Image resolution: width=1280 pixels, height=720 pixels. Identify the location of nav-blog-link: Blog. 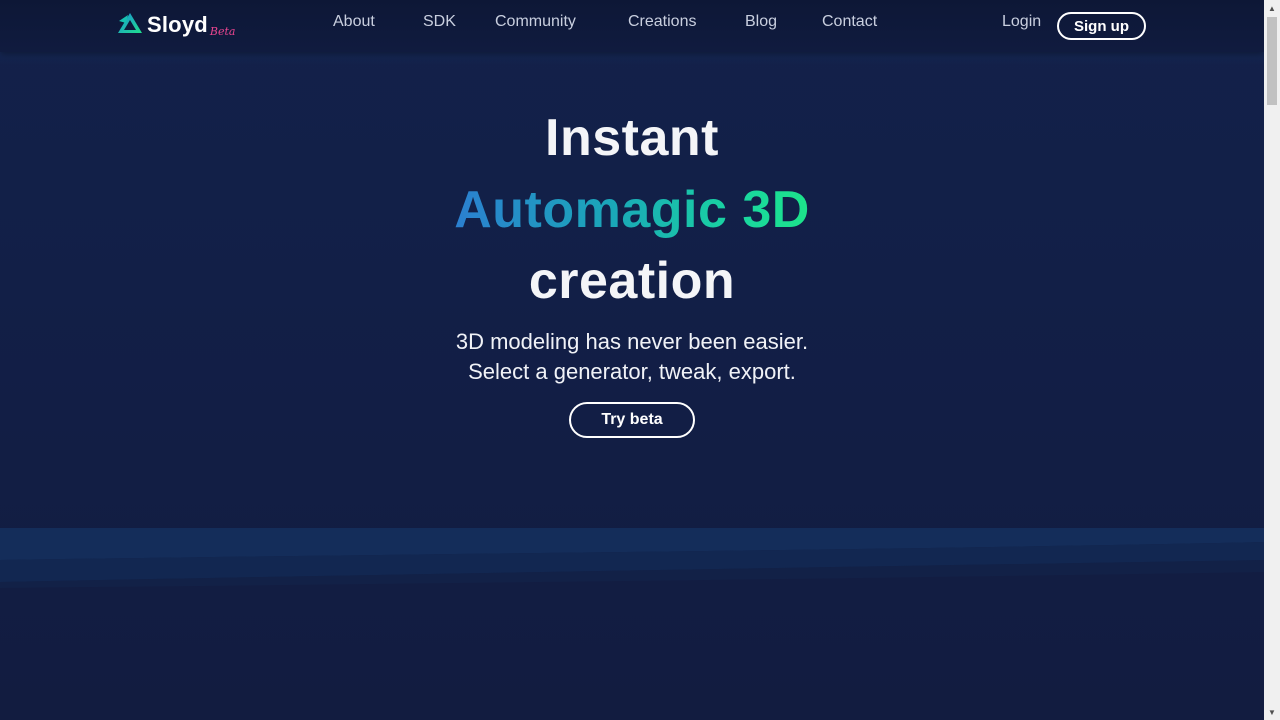
(761, 22).